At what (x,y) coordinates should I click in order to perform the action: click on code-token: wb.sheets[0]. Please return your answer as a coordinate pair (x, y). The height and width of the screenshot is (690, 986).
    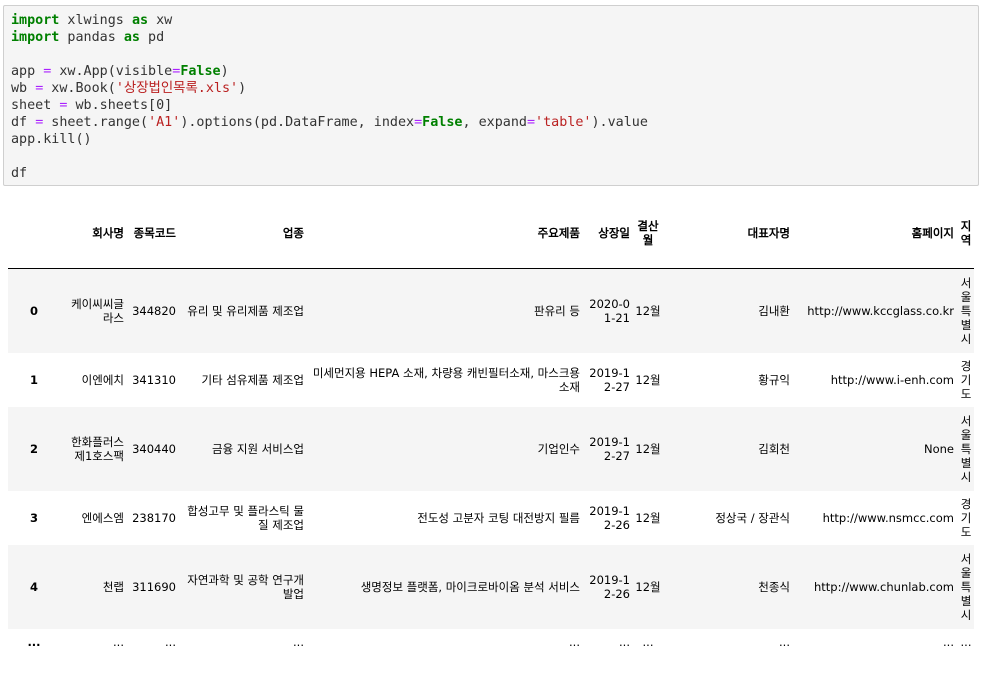
    Looking at the image, I should click on (120, 105).